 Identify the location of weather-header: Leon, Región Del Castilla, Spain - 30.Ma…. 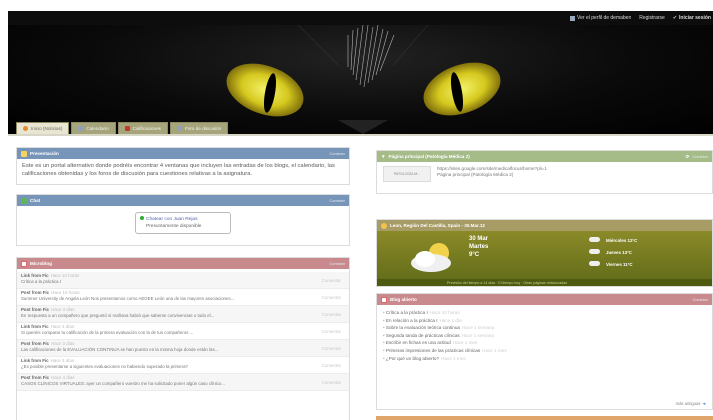
(544, 225).